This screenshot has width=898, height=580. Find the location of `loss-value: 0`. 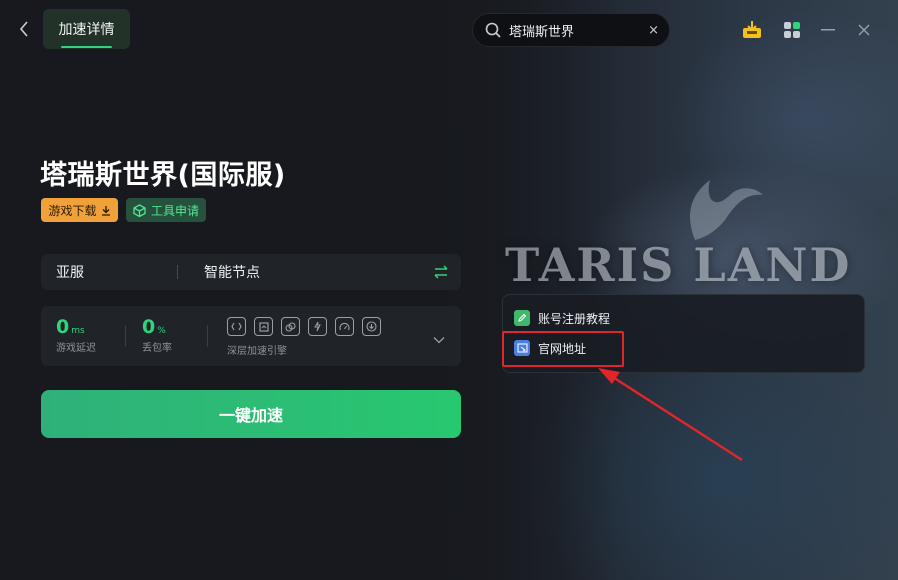

loss-value: 0 is located at coordinates (149, 327).